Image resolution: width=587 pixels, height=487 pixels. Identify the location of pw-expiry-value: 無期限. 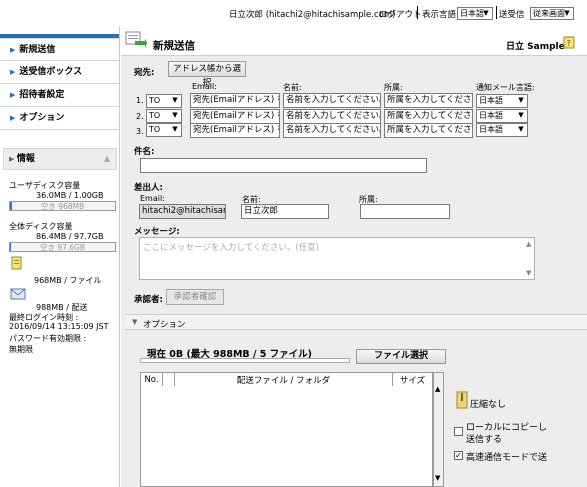
(21, 349).